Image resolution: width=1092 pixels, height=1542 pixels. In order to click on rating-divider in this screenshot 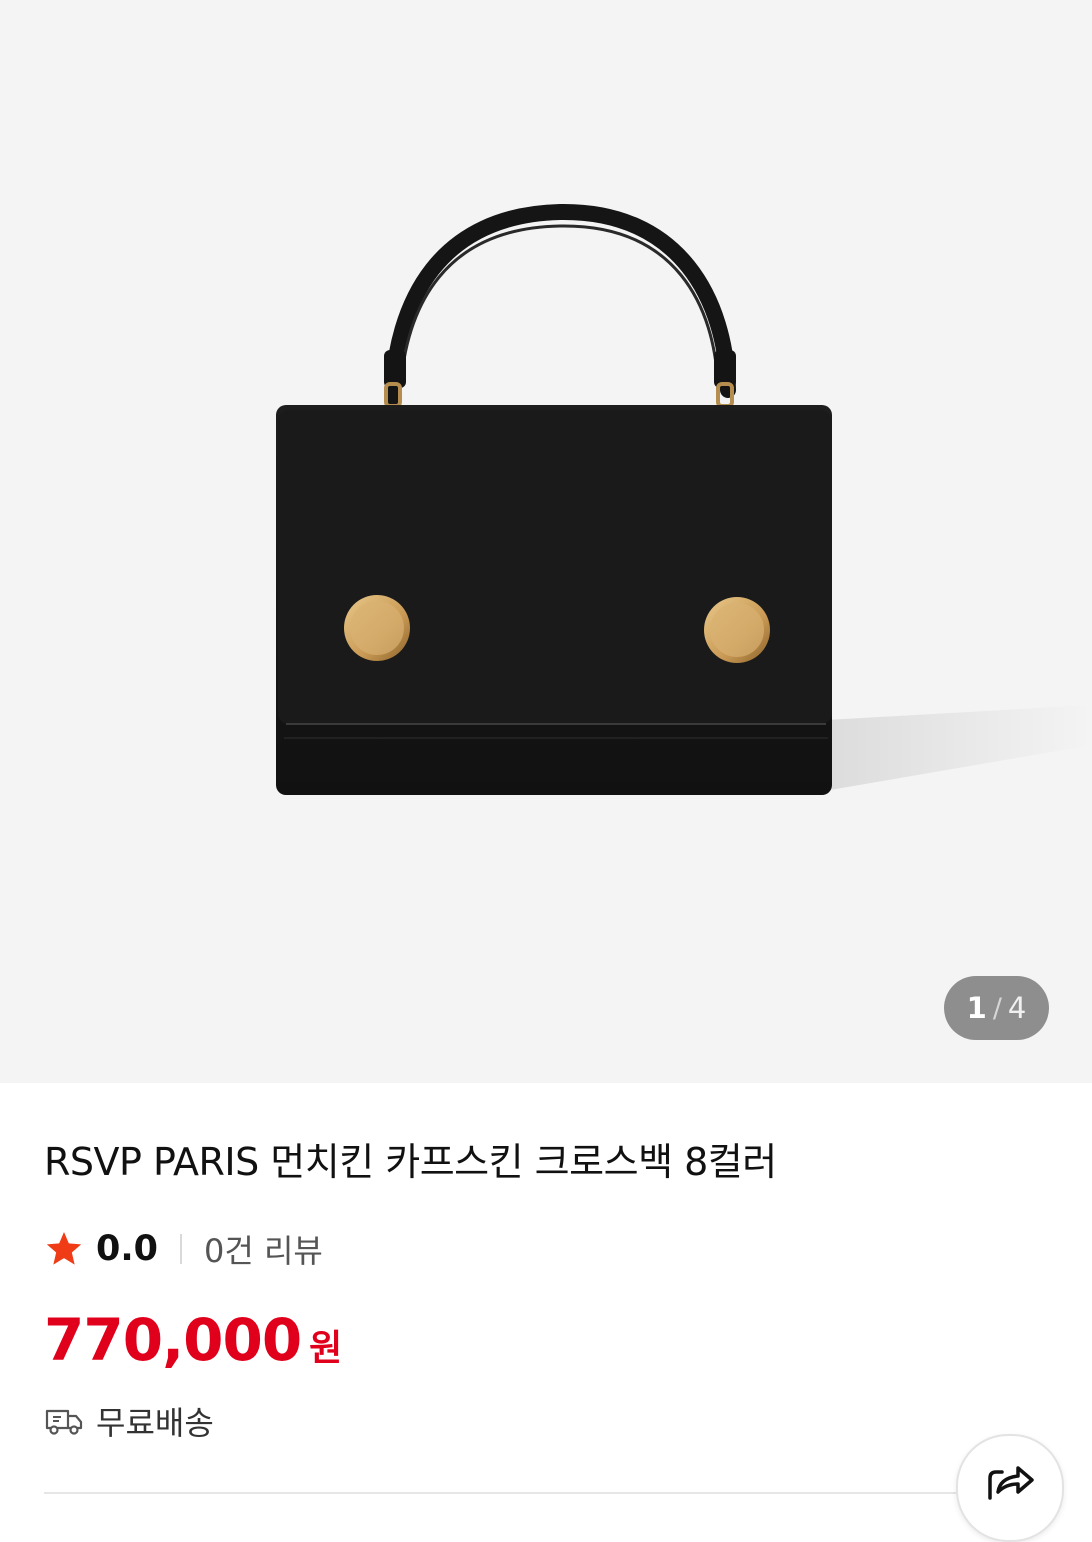, I will do `click(181, 1249)`.